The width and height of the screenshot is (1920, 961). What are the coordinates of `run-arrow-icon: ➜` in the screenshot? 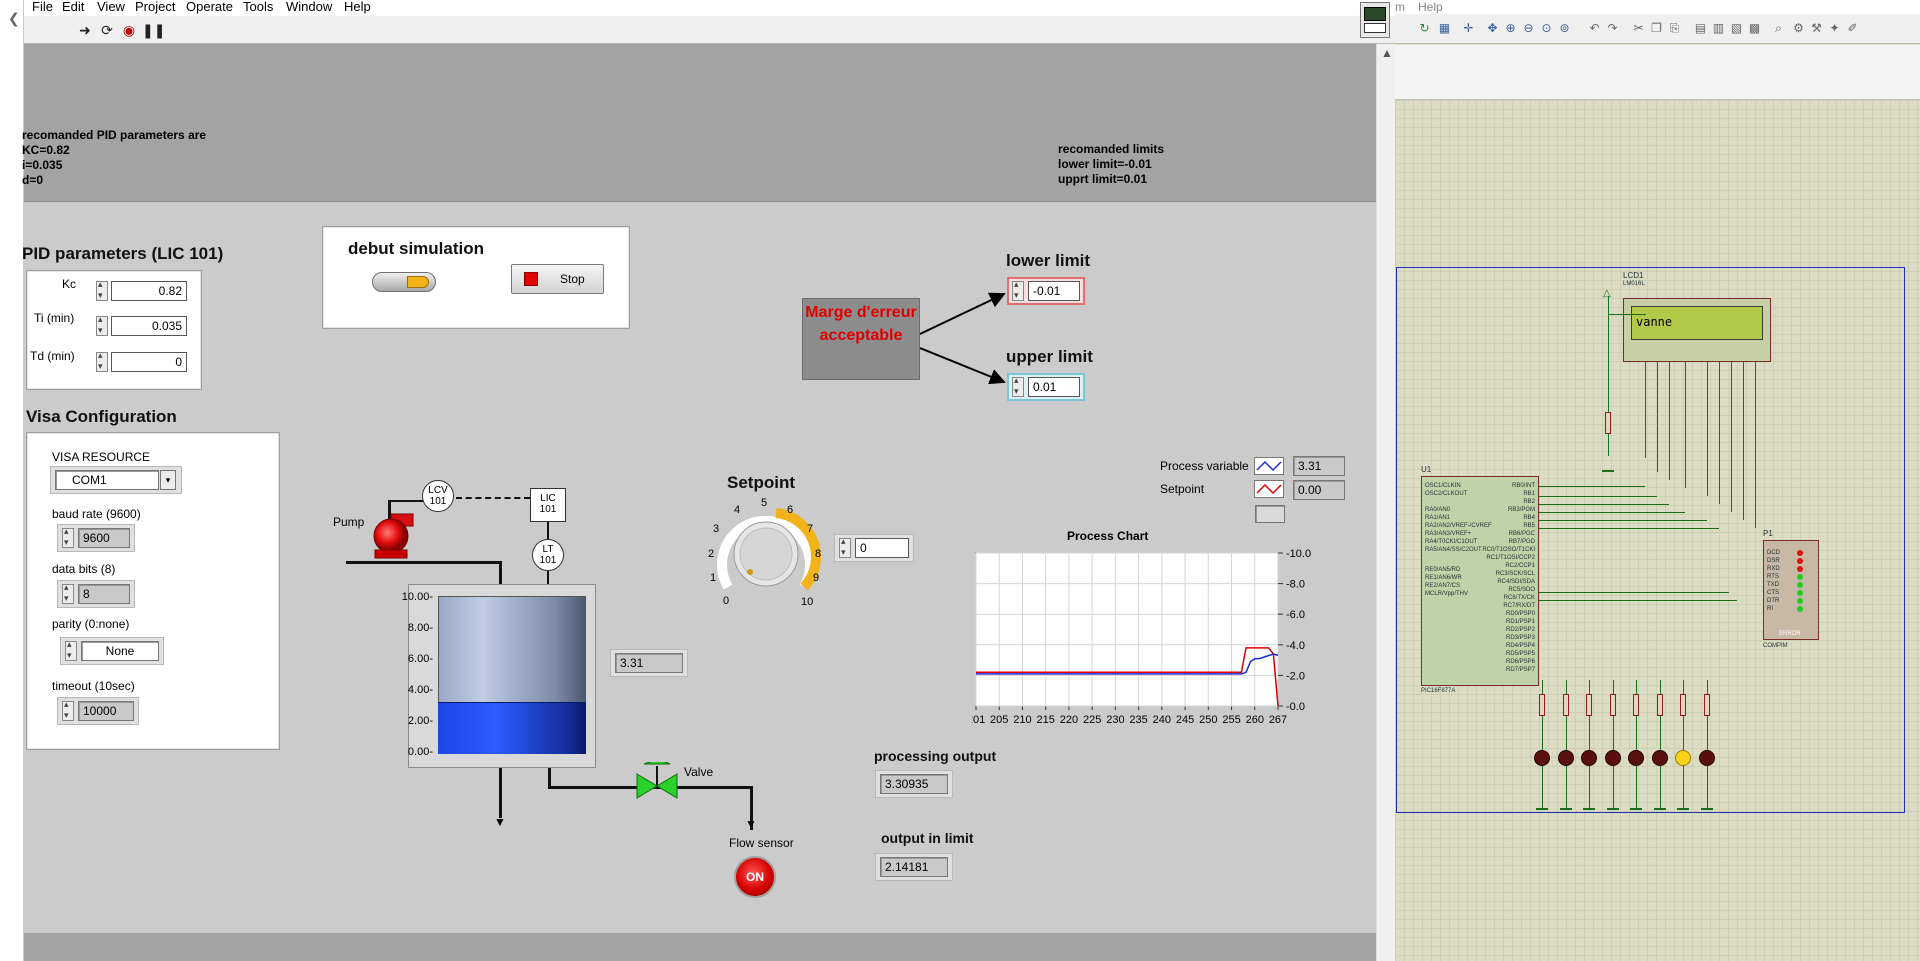 It's located at (85, 30).